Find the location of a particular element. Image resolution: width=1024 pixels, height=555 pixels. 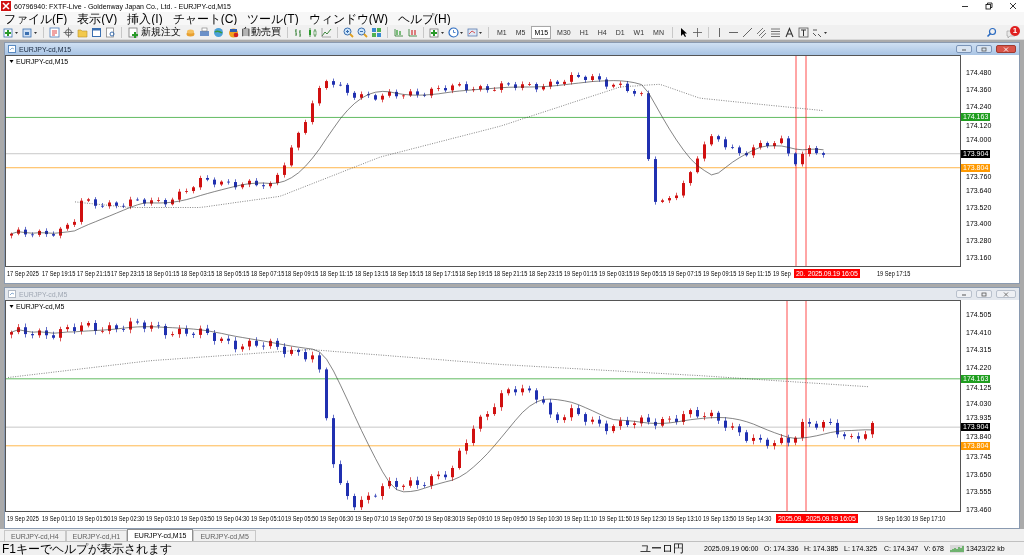

auto-trading-button: 自動売買 is located at coordinates (254, 32).